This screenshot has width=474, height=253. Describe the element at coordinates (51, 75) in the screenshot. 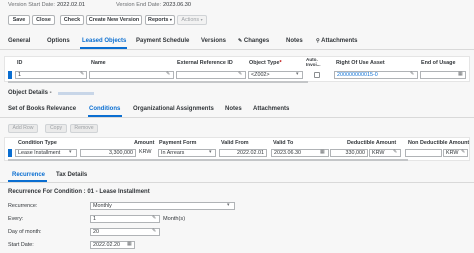

I see `object-id-input: 1` at that location.